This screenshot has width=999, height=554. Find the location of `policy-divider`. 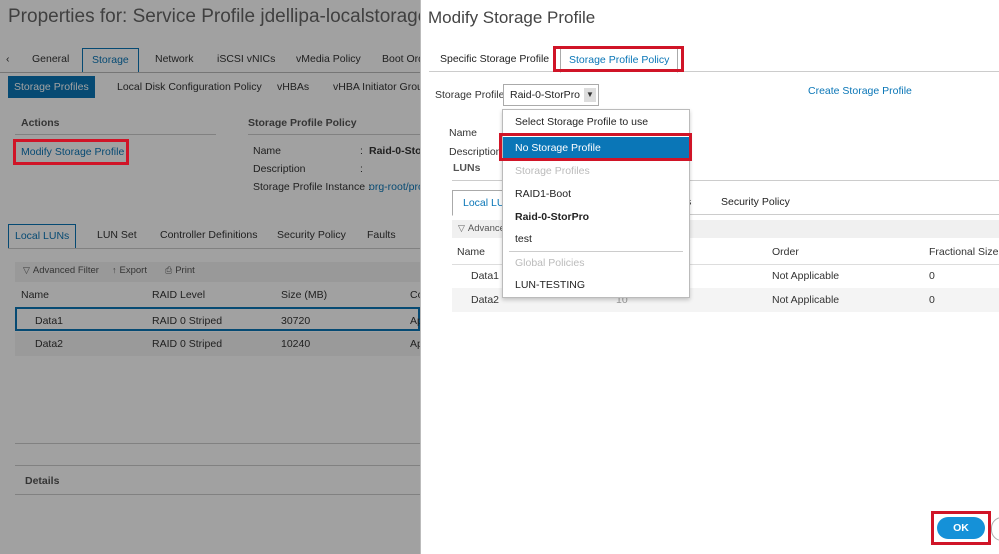

policy-divider is located at coordinates (334, 134).